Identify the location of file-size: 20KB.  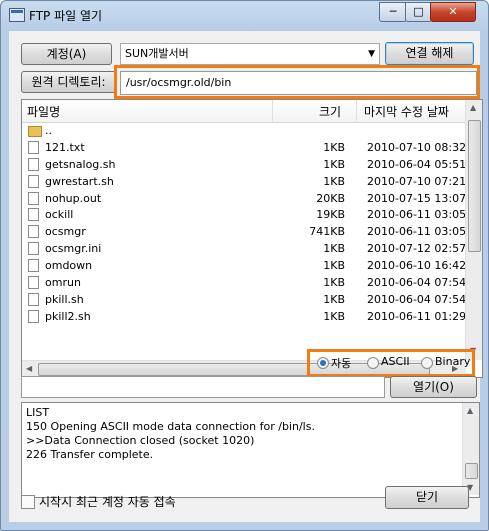
(330, 198).